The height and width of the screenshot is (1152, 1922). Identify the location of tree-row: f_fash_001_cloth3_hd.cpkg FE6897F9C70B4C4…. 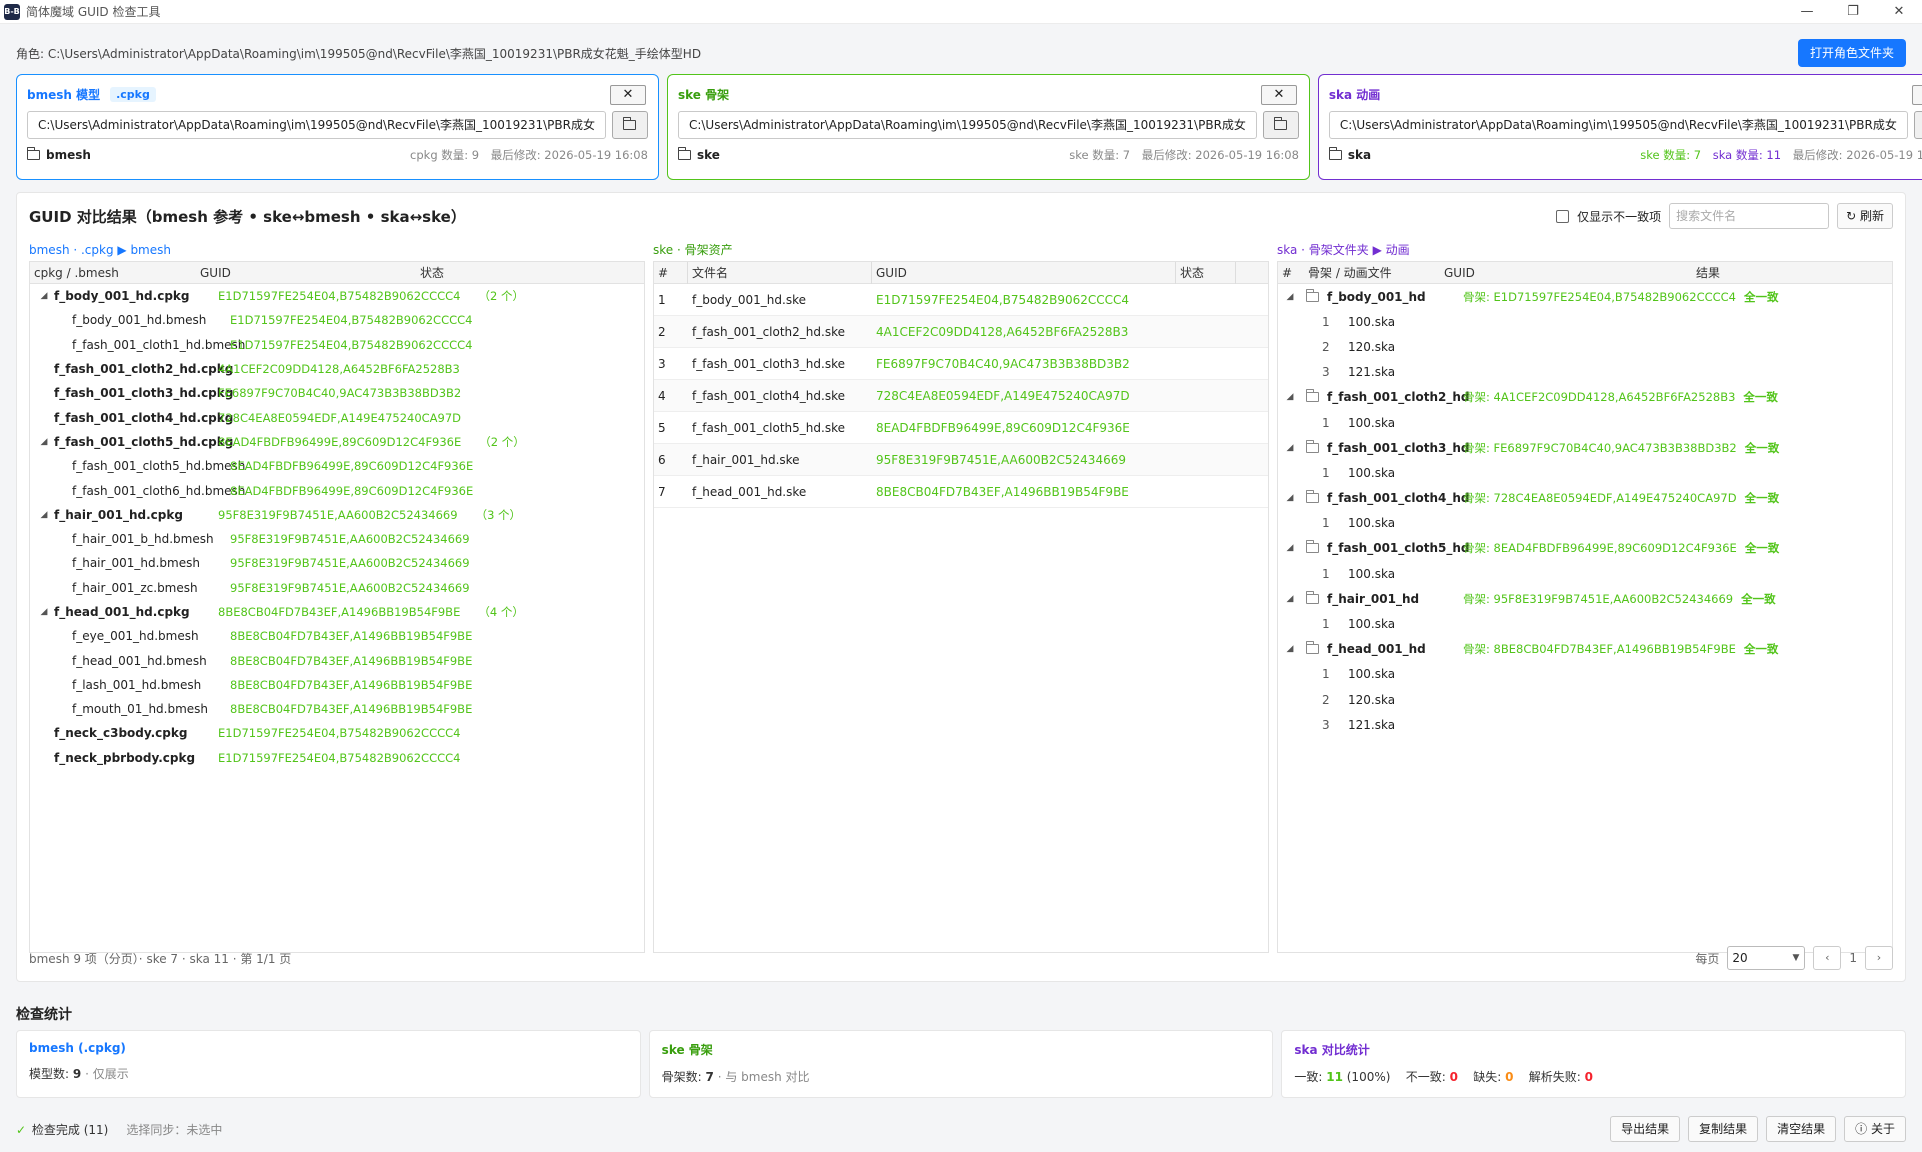
(337, 393).